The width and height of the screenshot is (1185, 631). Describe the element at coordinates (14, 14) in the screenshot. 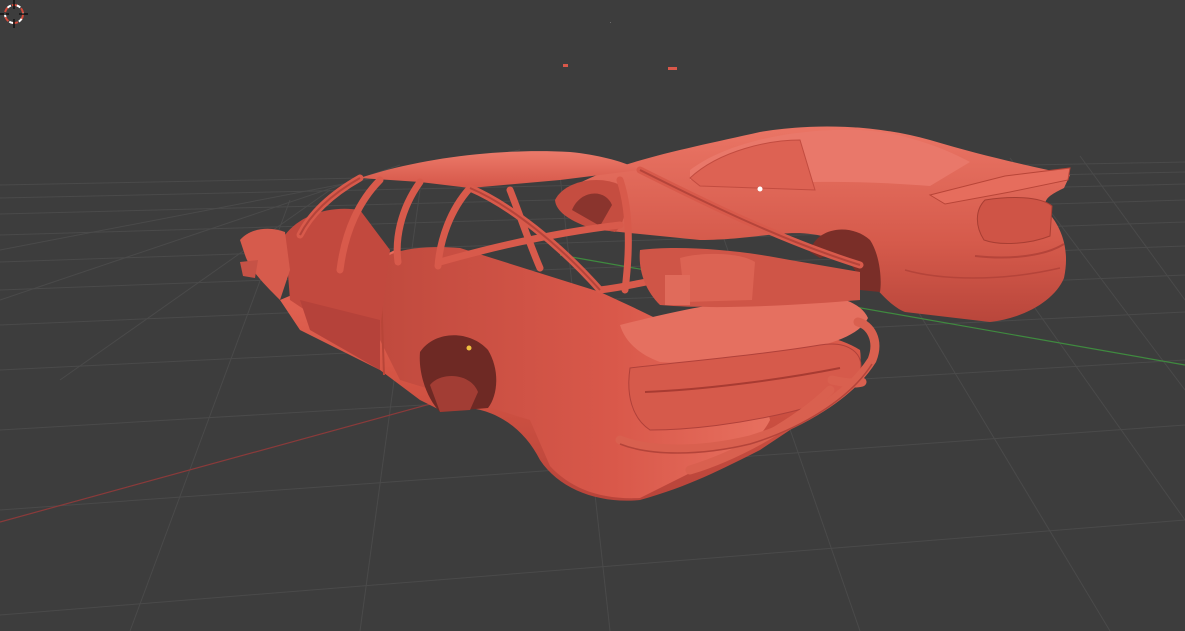

I see `3d-cursor-icon` at that location.